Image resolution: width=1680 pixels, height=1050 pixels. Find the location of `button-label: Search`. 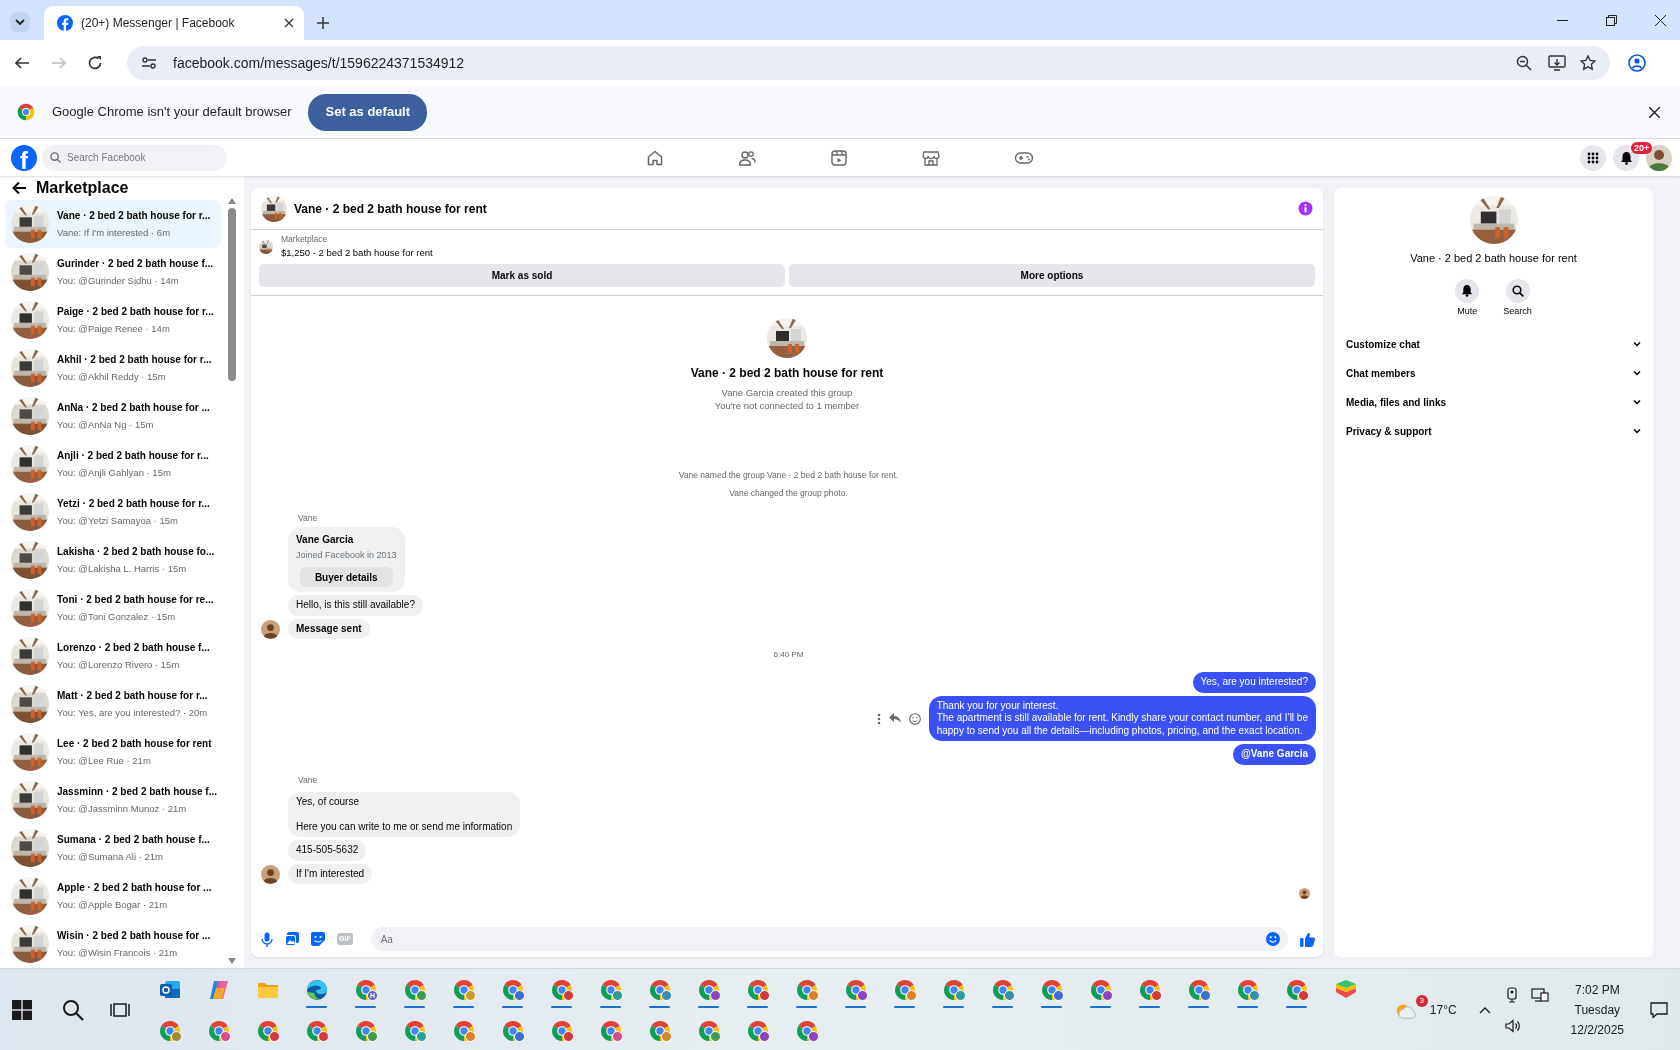

button-label: Search is located at coordinates (1517, 311).